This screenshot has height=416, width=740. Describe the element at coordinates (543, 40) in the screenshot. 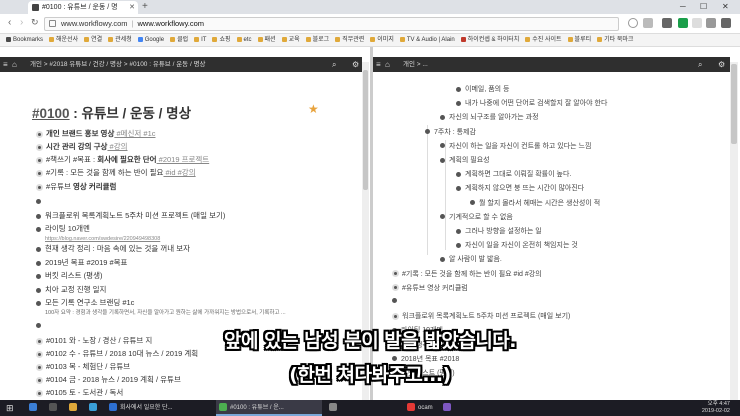

I see `bookmark-item: 수진 사이트` at that location.